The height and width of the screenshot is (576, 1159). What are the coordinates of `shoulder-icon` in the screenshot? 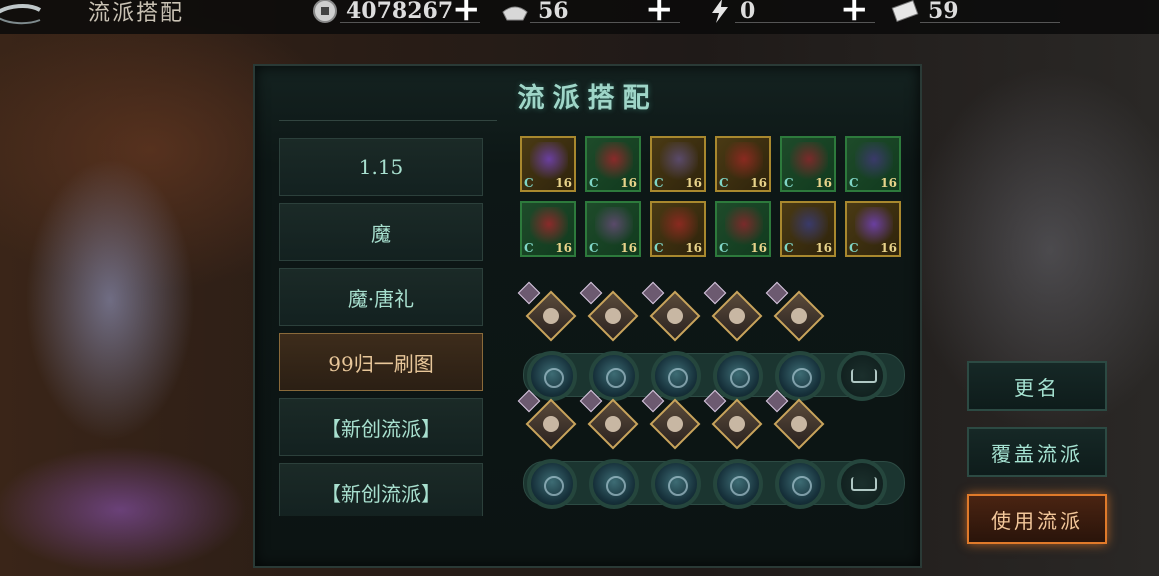 It's located at (809, 226).